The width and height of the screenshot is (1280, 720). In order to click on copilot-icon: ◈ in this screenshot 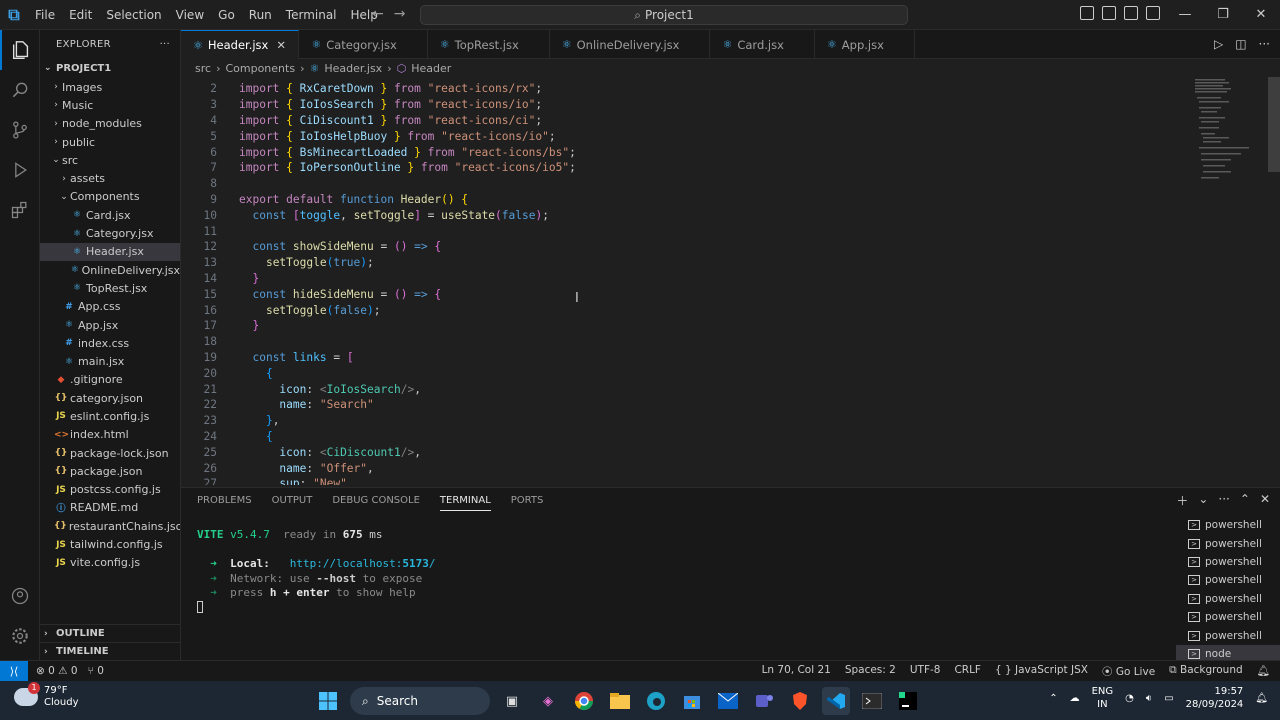, I will do `click(548, 701)`.